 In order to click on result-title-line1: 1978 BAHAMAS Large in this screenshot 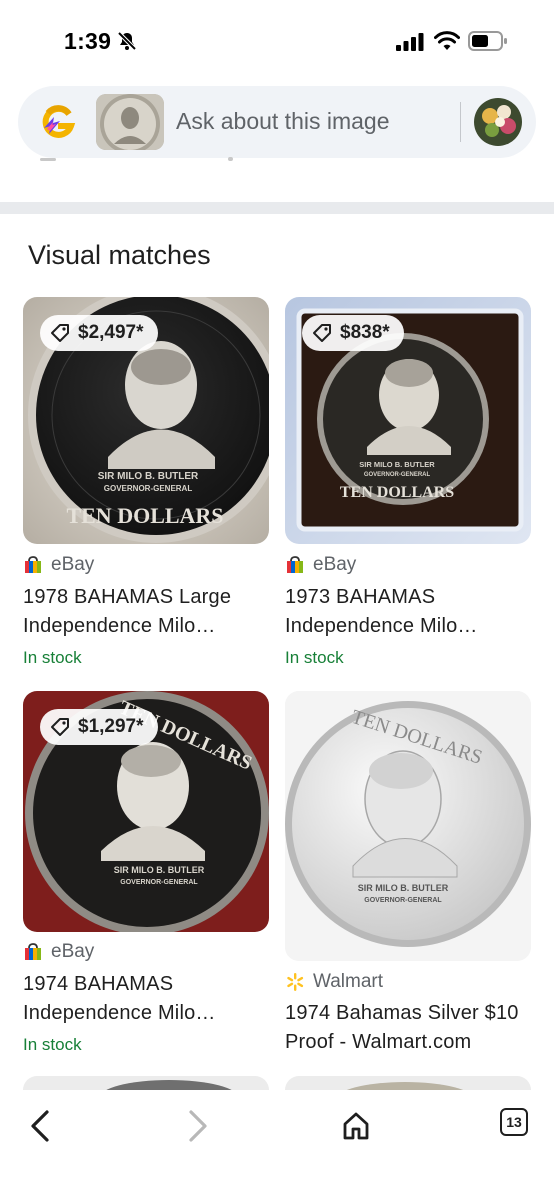, I will do `click(148, 597)`.